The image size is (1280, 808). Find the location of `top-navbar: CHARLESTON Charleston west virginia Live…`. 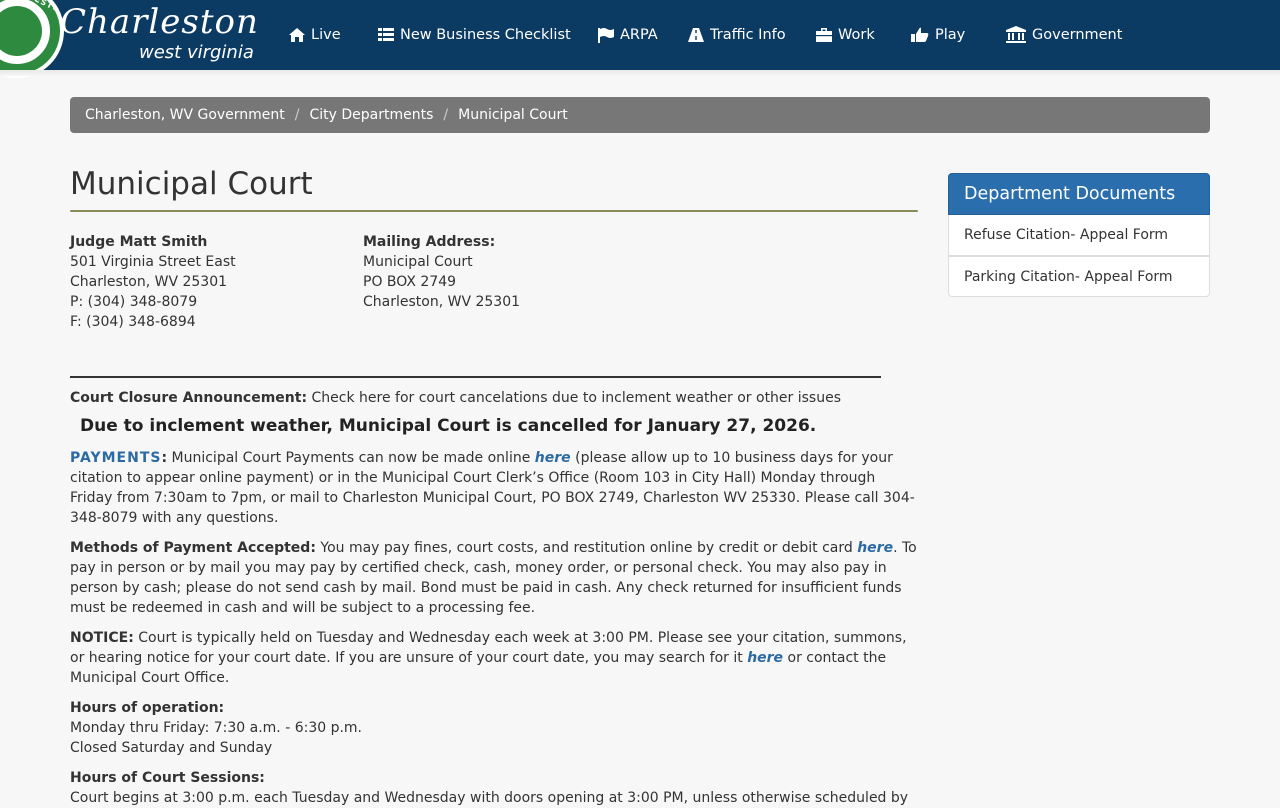

top-navbar: CHARLESTON Charleston west virginia Live… is located at coordinates (640, 39).